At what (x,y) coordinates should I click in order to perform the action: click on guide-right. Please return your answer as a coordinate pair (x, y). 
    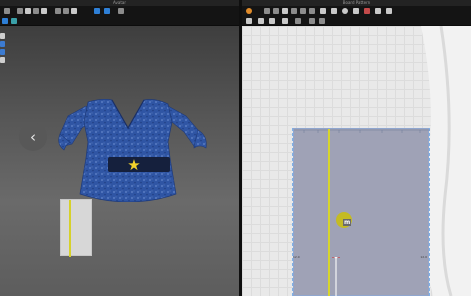
    Looking at the image, I should click on (429, 212).